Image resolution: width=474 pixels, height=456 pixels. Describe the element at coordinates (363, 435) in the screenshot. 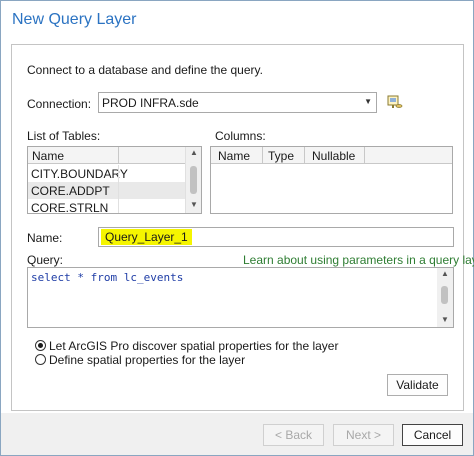

I see `next-button: Next >` at that location.